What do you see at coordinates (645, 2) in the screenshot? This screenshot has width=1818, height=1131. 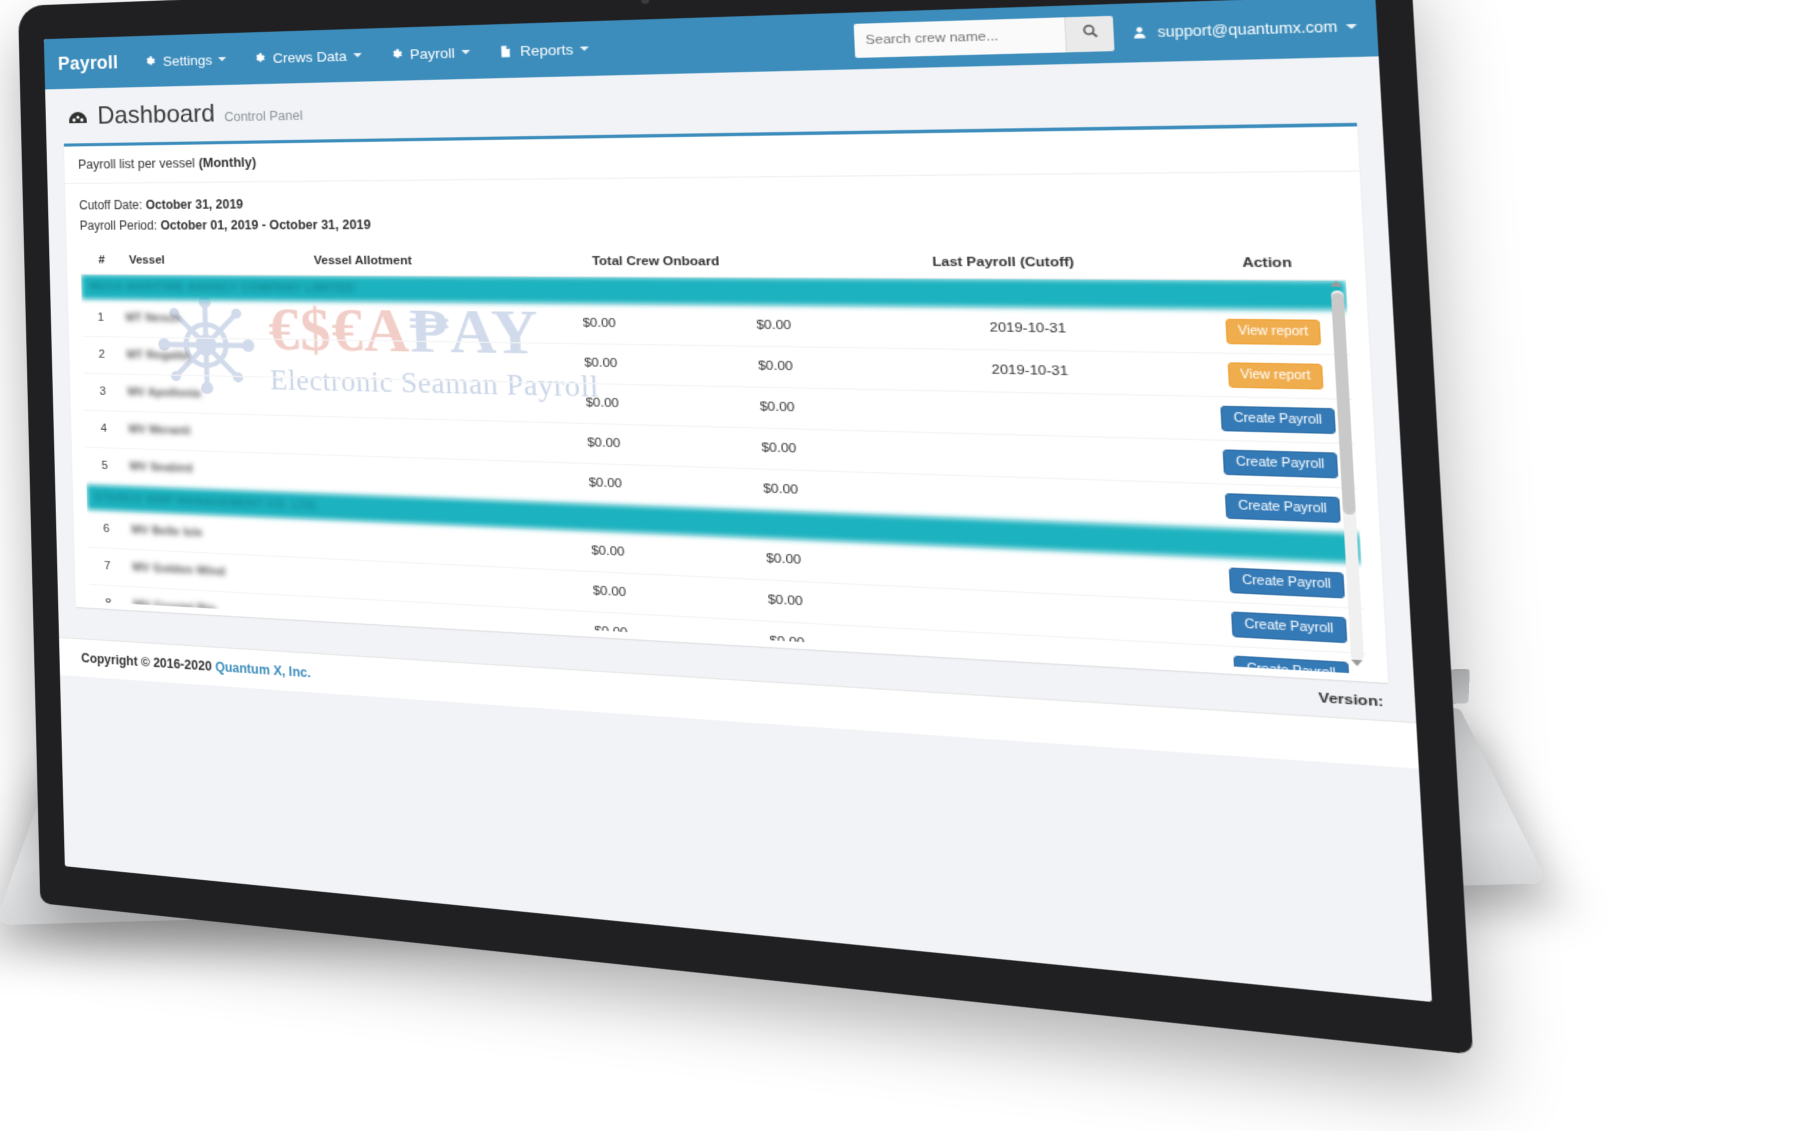 I see `webcam-icon` at bounding box center [645, 2].